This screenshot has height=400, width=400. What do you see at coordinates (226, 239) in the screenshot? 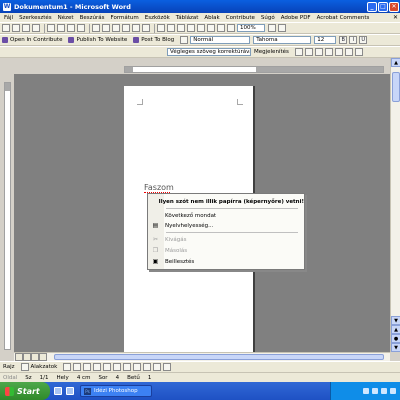
I see `cut-item: ✂ Kivágás` at bounding box center [226, 239].